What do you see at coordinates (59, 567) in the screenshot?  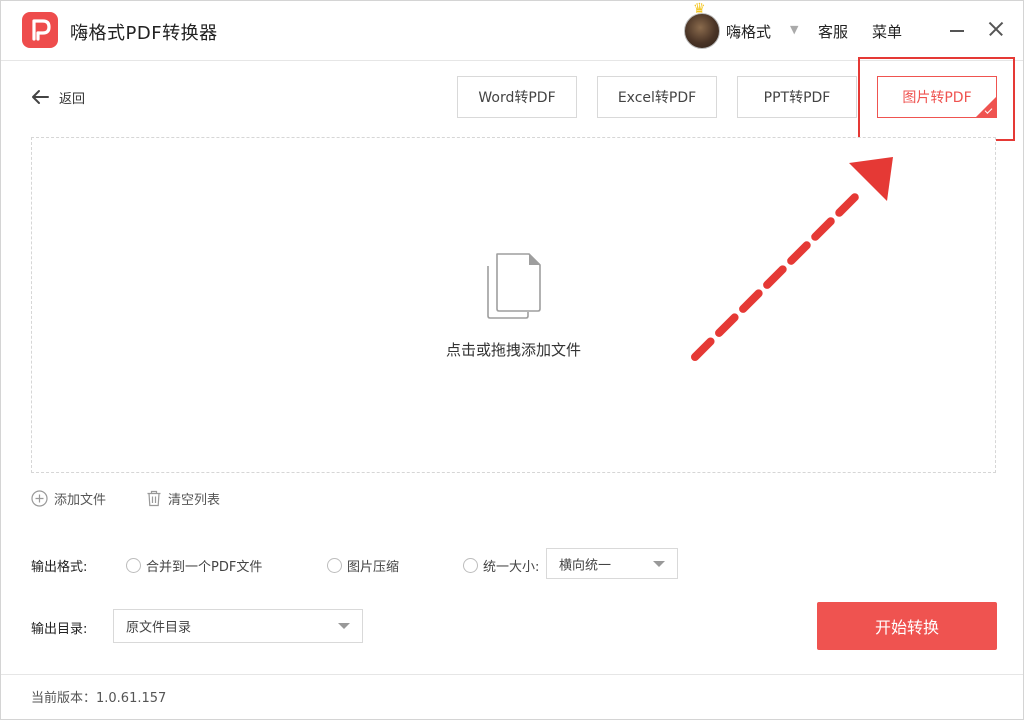 I see `output-format-label: 输出格式:` at bounding box center [59, 567].